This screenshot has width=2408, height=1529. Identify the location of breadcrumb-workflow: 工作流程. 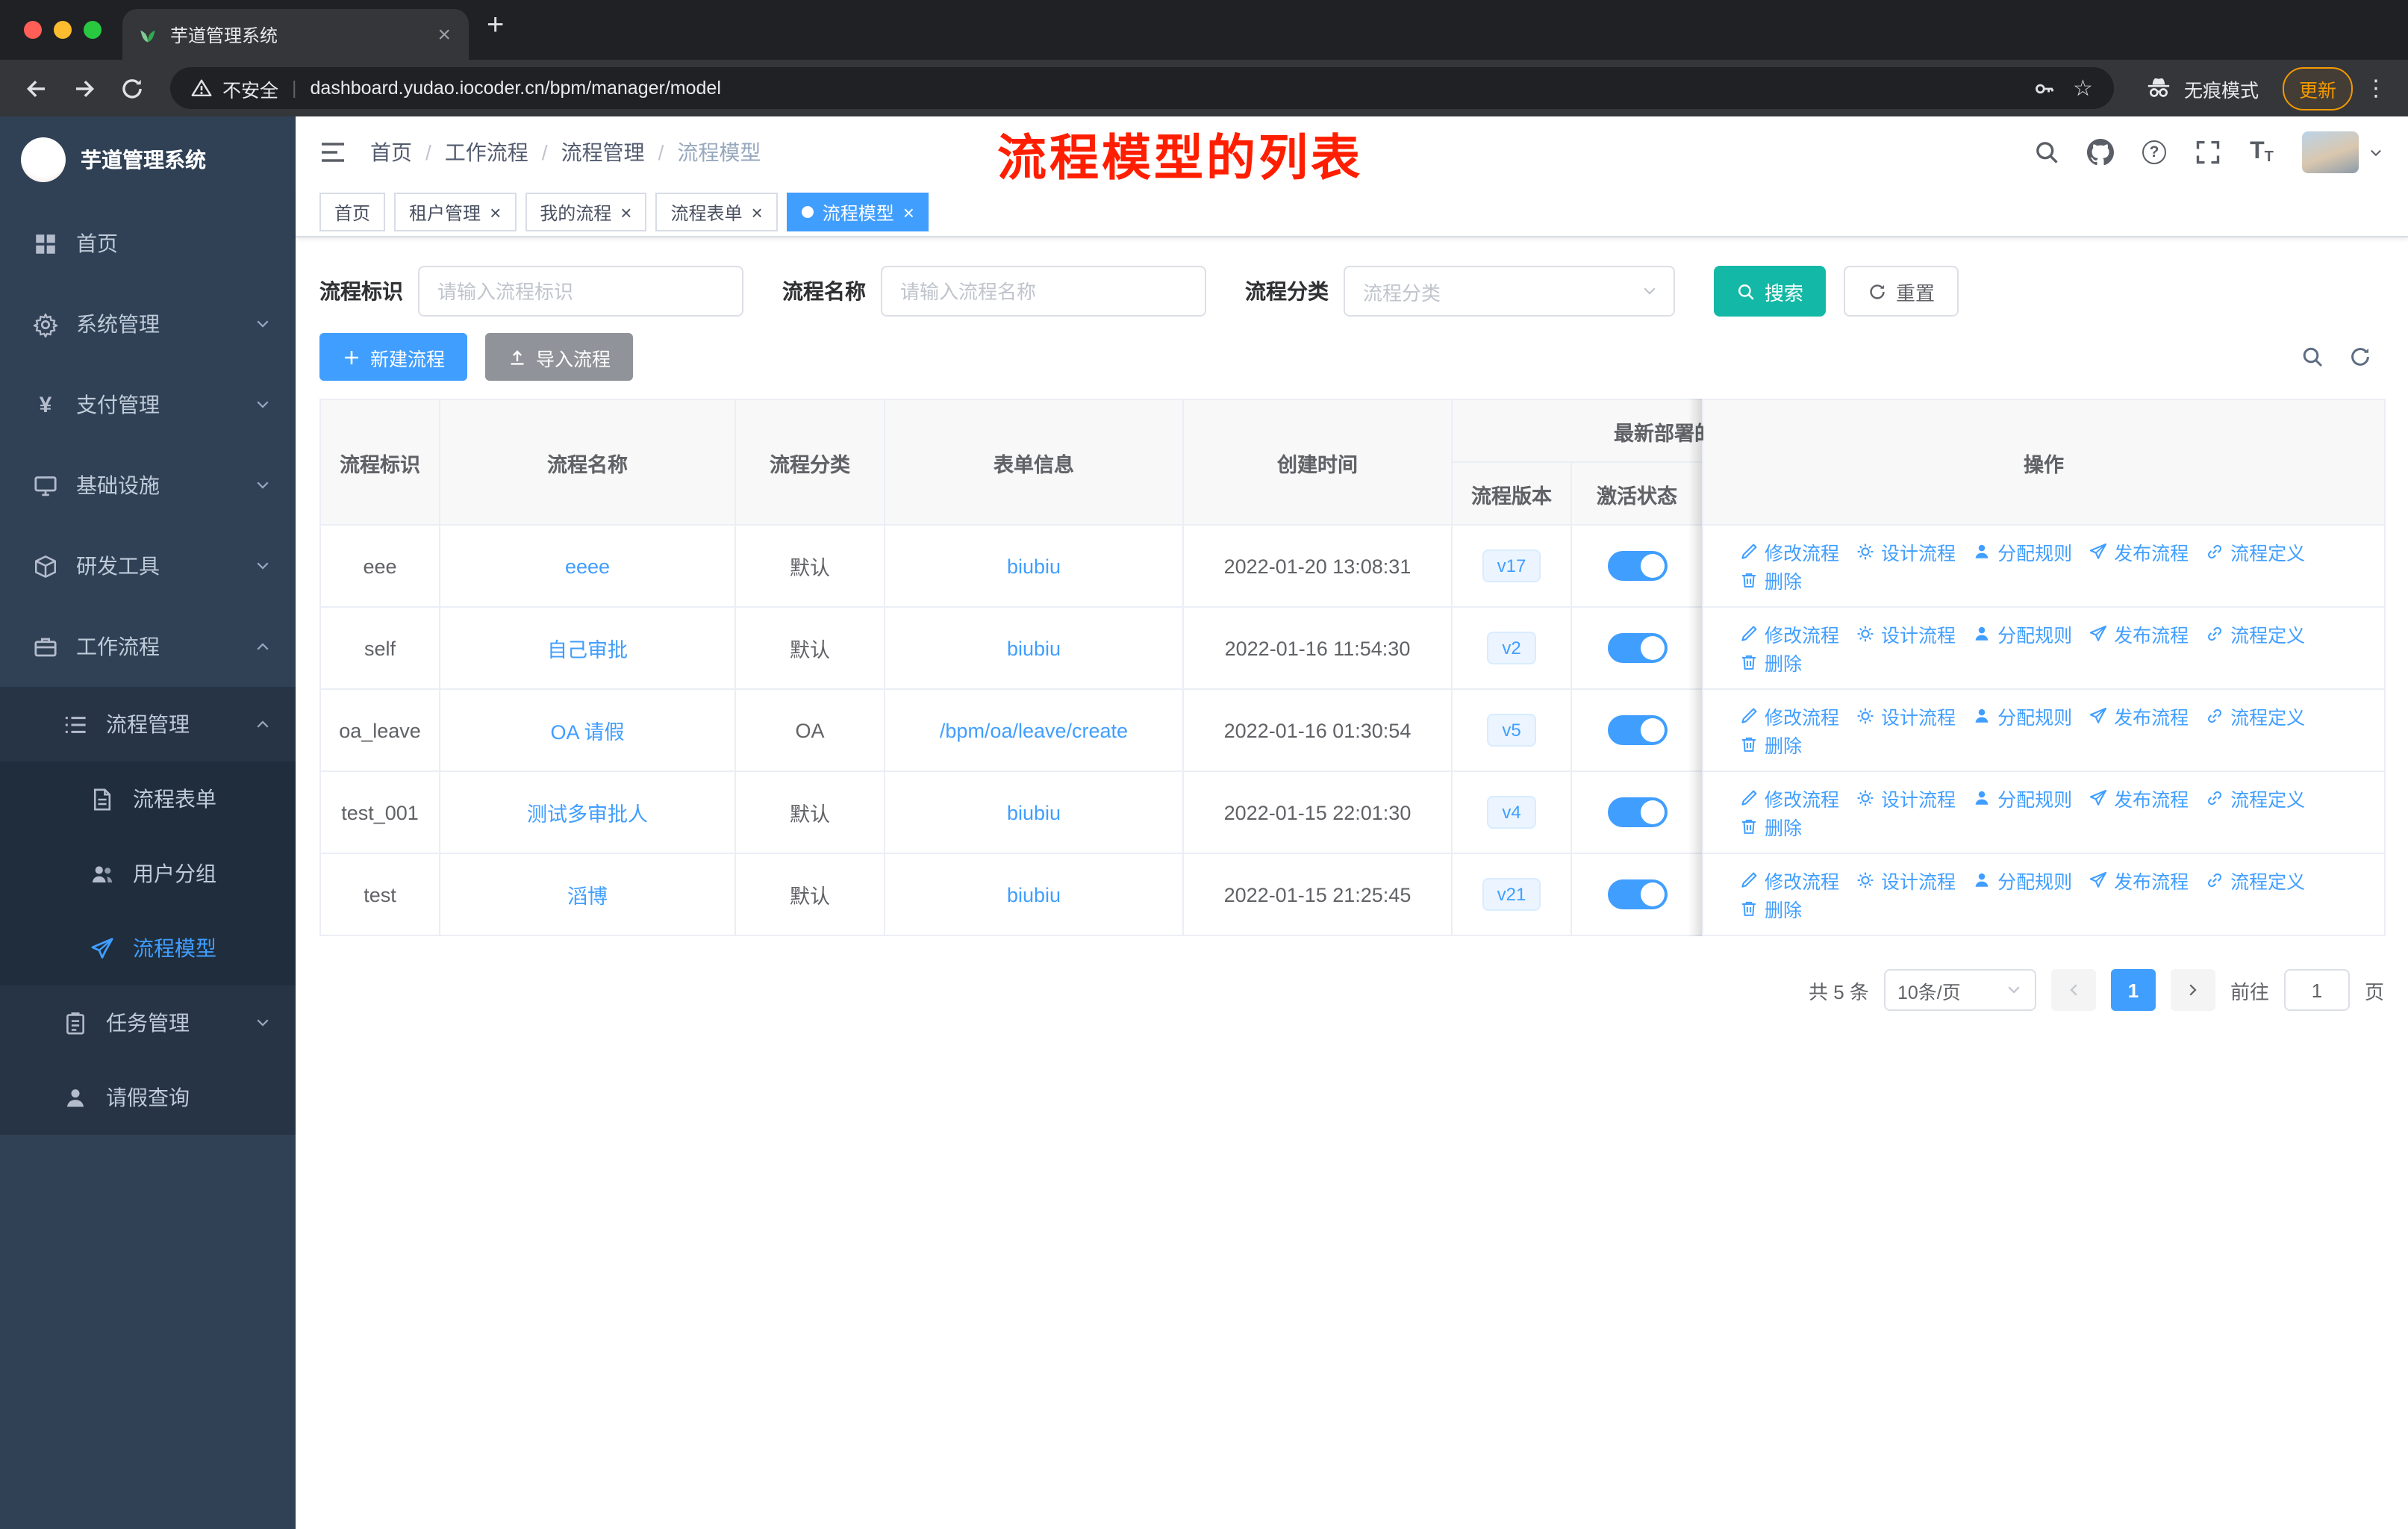
(486, 152).